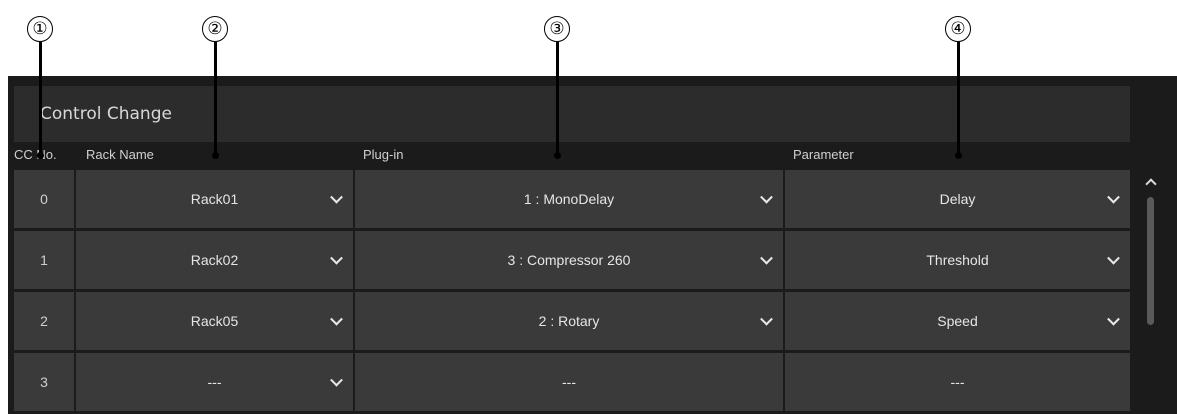 This screenshot has width=1177, height=414. I want to click on parameter-value: Threshold, so click(957, 260).